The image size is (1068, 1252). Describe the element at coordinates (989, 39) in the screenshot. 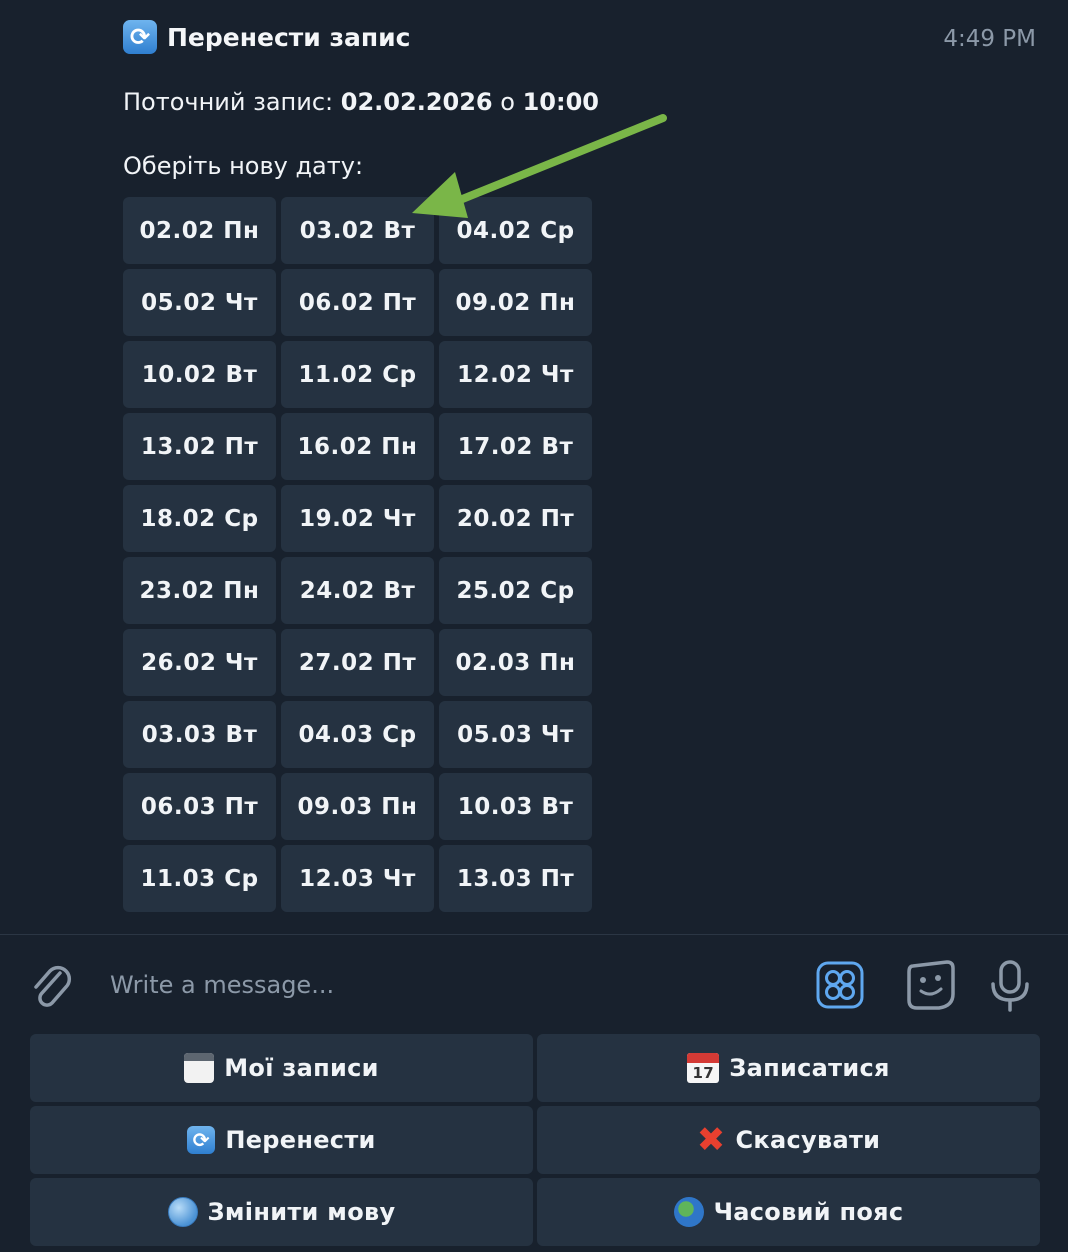

I see `message-time: 4:49 PM` at that location.